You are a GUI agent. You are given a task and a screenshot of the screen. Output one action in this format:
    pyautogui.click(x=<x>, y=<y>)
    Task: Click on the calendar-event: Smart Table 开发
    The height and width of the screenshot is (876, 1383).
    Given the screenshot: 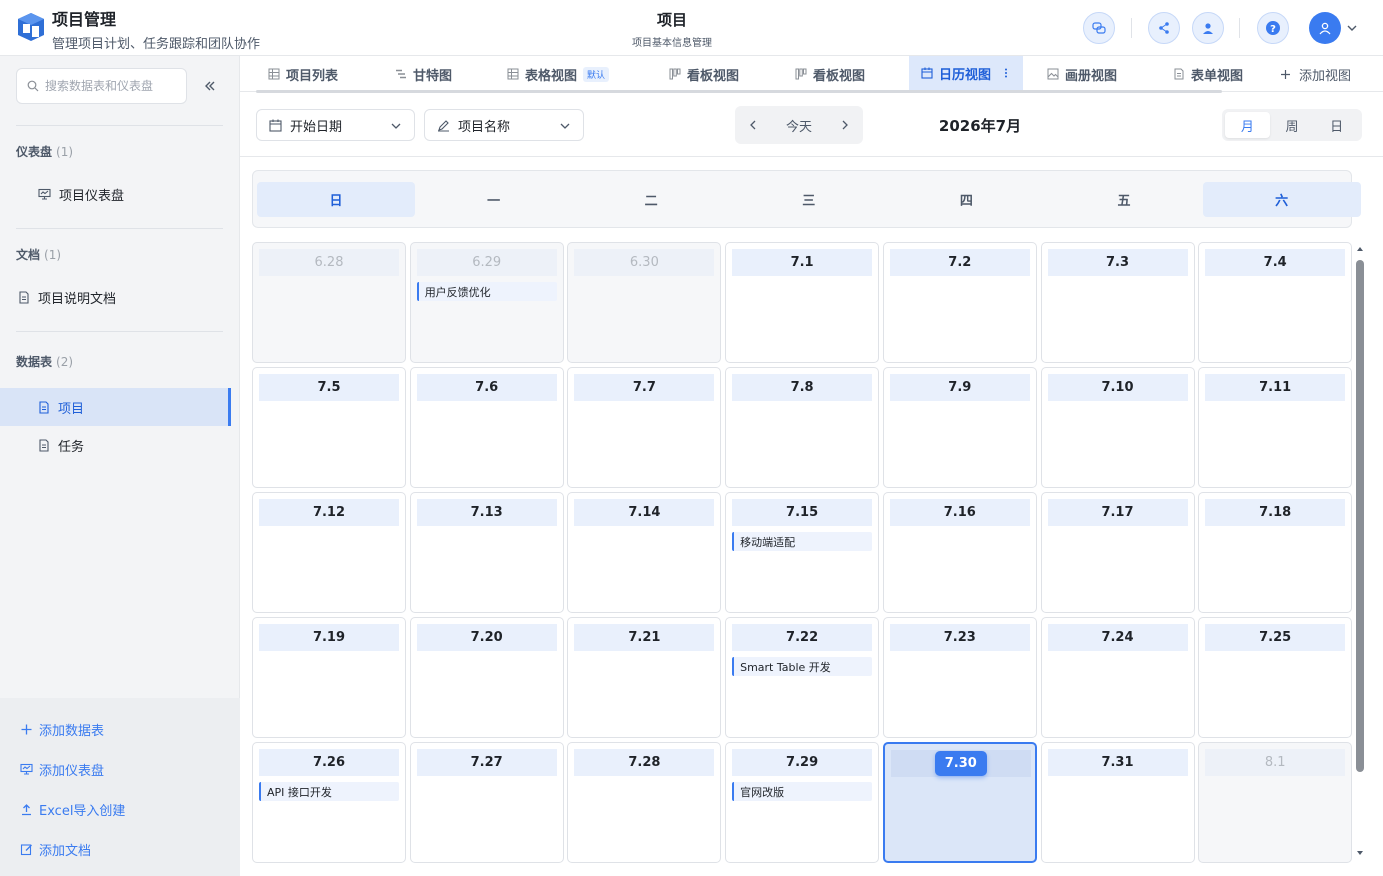 What is the action you would take?
    pyautogui.click(x=802, y=666)
    